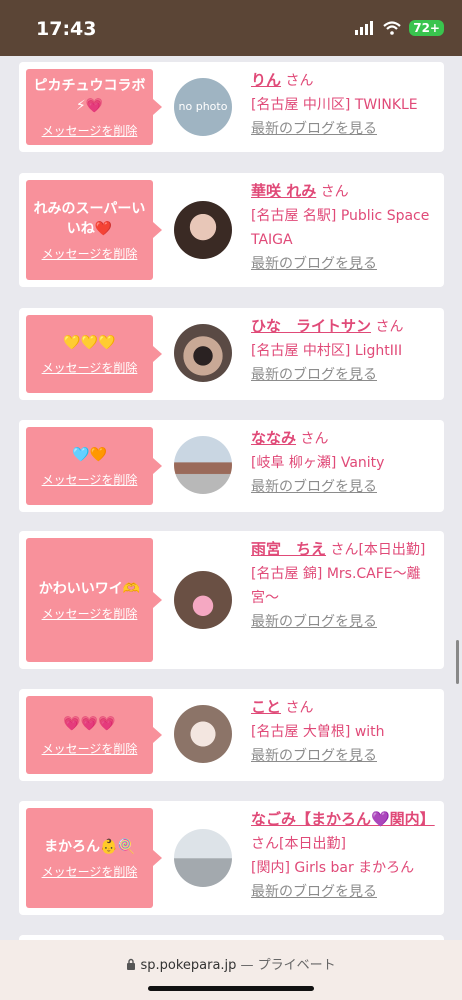 The image size is (462, 1000). What do you see at coordinates (334, 105) in the screenshot?
I see `shop-info: [名古屋 中川区] TWINKLE` at bounding box center [334, 105].